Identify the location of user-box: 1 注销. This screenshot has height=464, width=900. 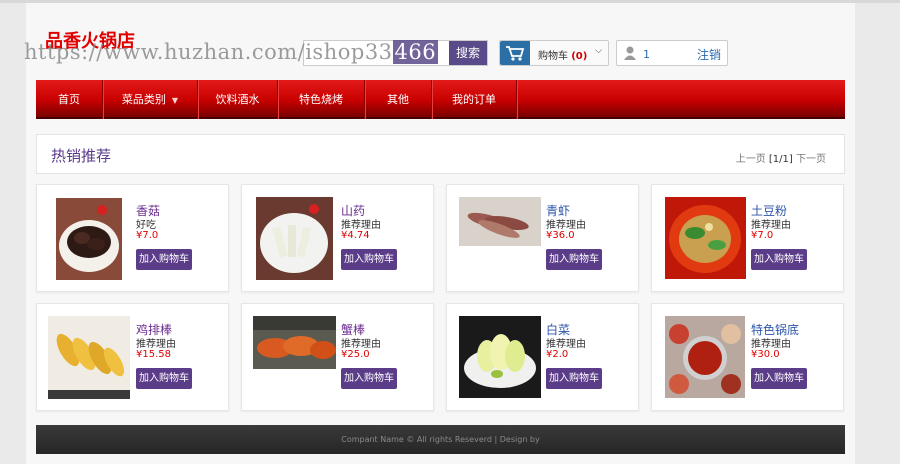
(672, 53).